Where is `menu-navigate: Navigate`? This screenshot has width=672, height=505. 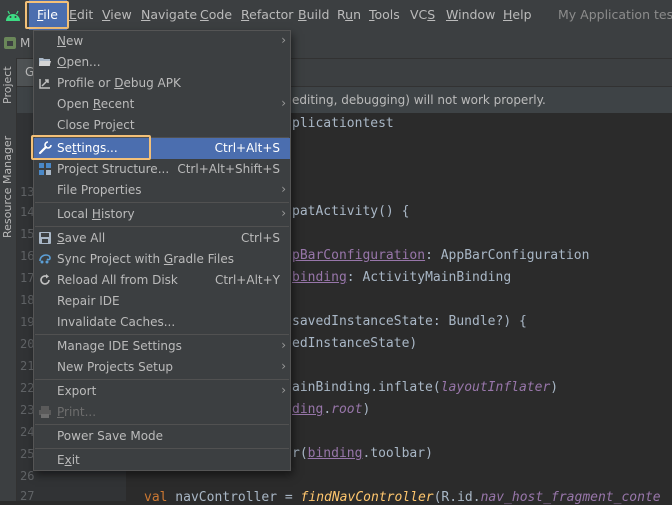
menu-navigate: Navigate is located at coordinates (169, 15).